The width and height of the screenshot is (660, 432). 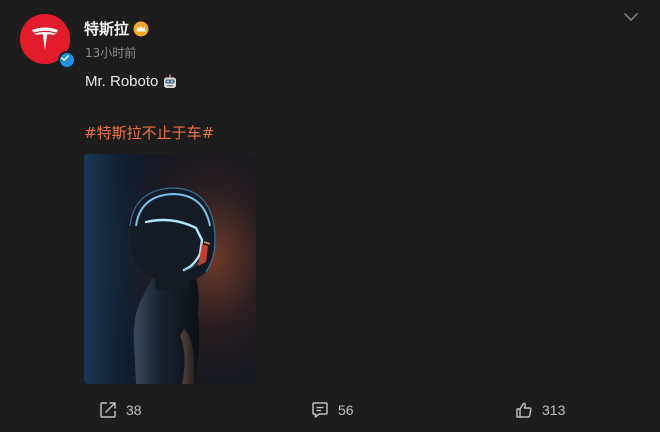 I want to click on share-icon, so click(x=108, y=410).